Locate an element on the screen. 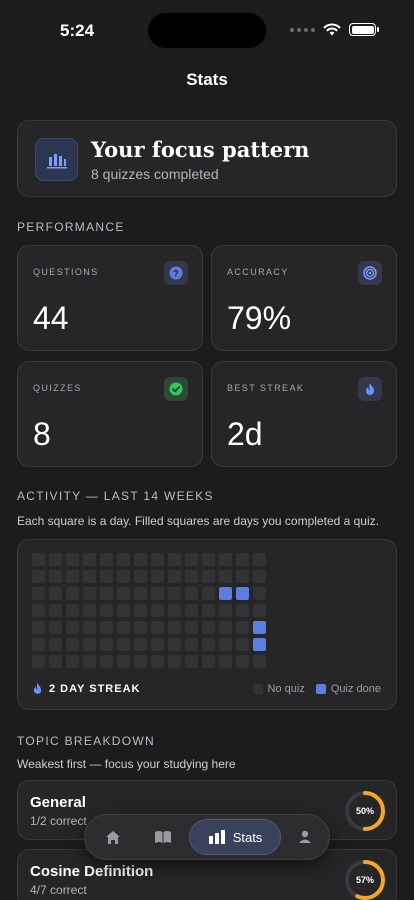 Image resolution: width=414 pixels, height=900 pixels. quizzes-card: QUIZZES 8 is located at coordinates (110, 414).